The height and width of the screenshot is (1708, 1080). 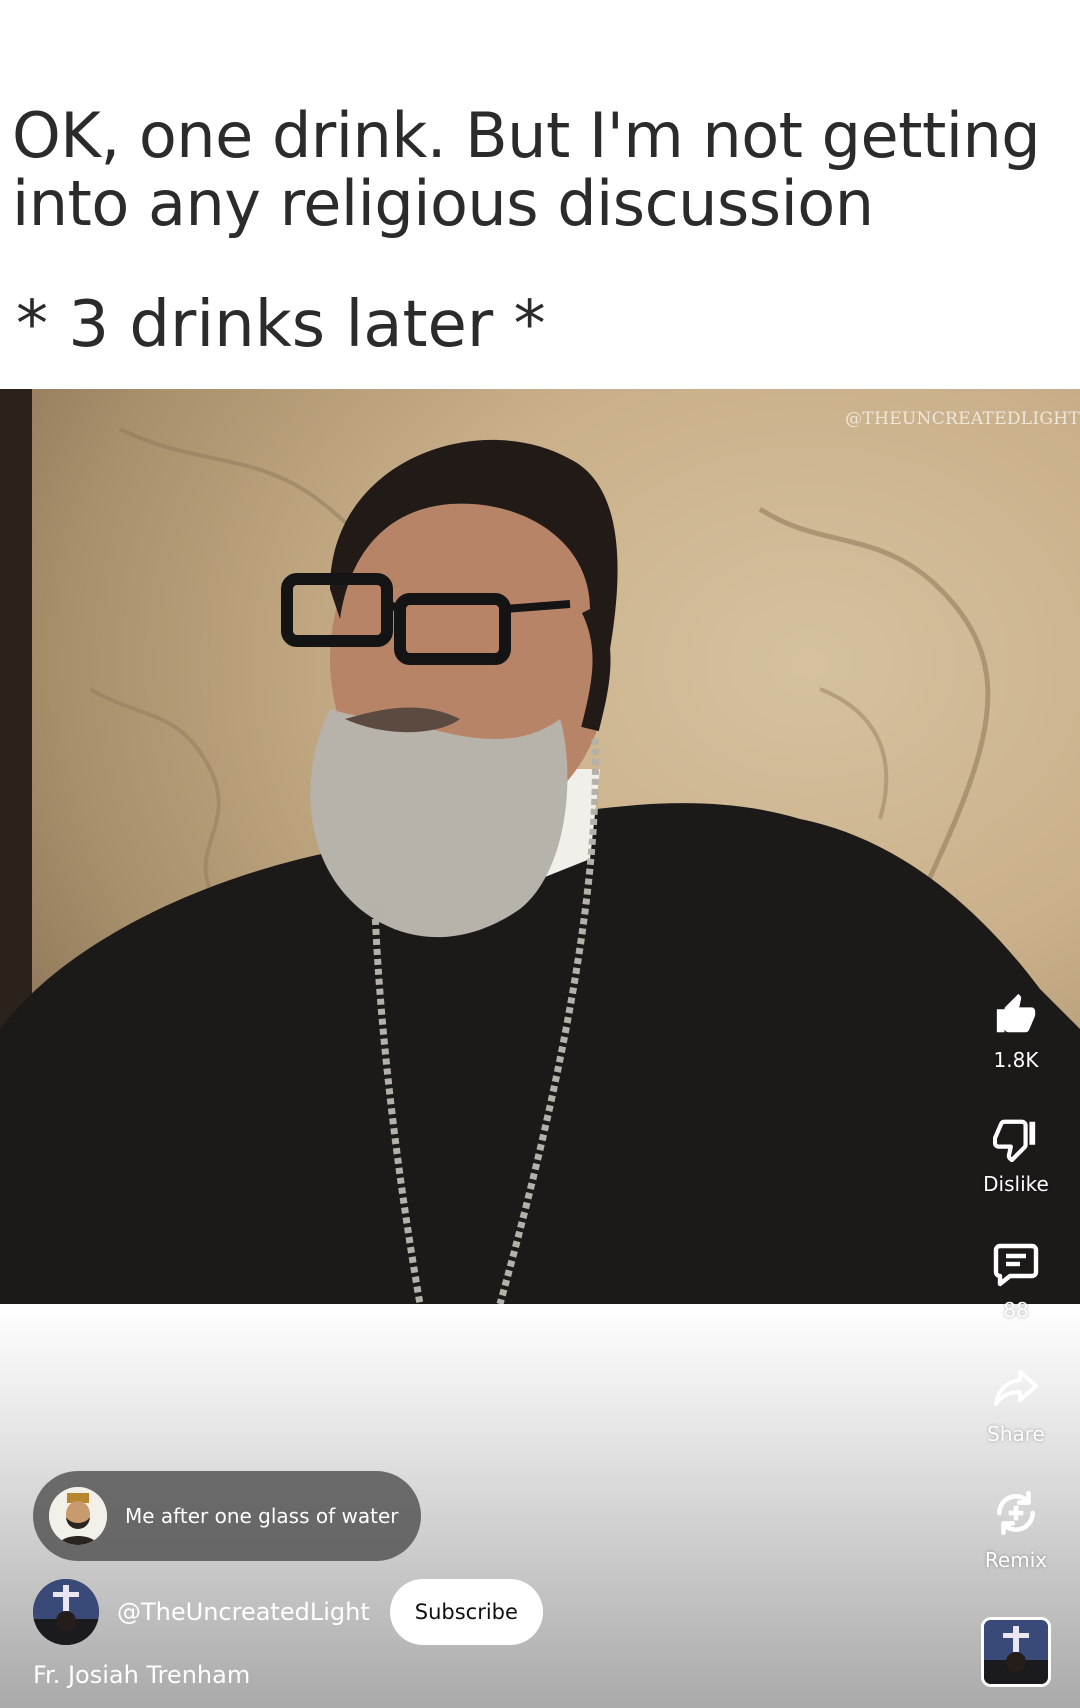 What do you see at coordinates (1014, 1140) in the screenshot?
I see `dislike-icon` at bounding box center [1014, 1140].